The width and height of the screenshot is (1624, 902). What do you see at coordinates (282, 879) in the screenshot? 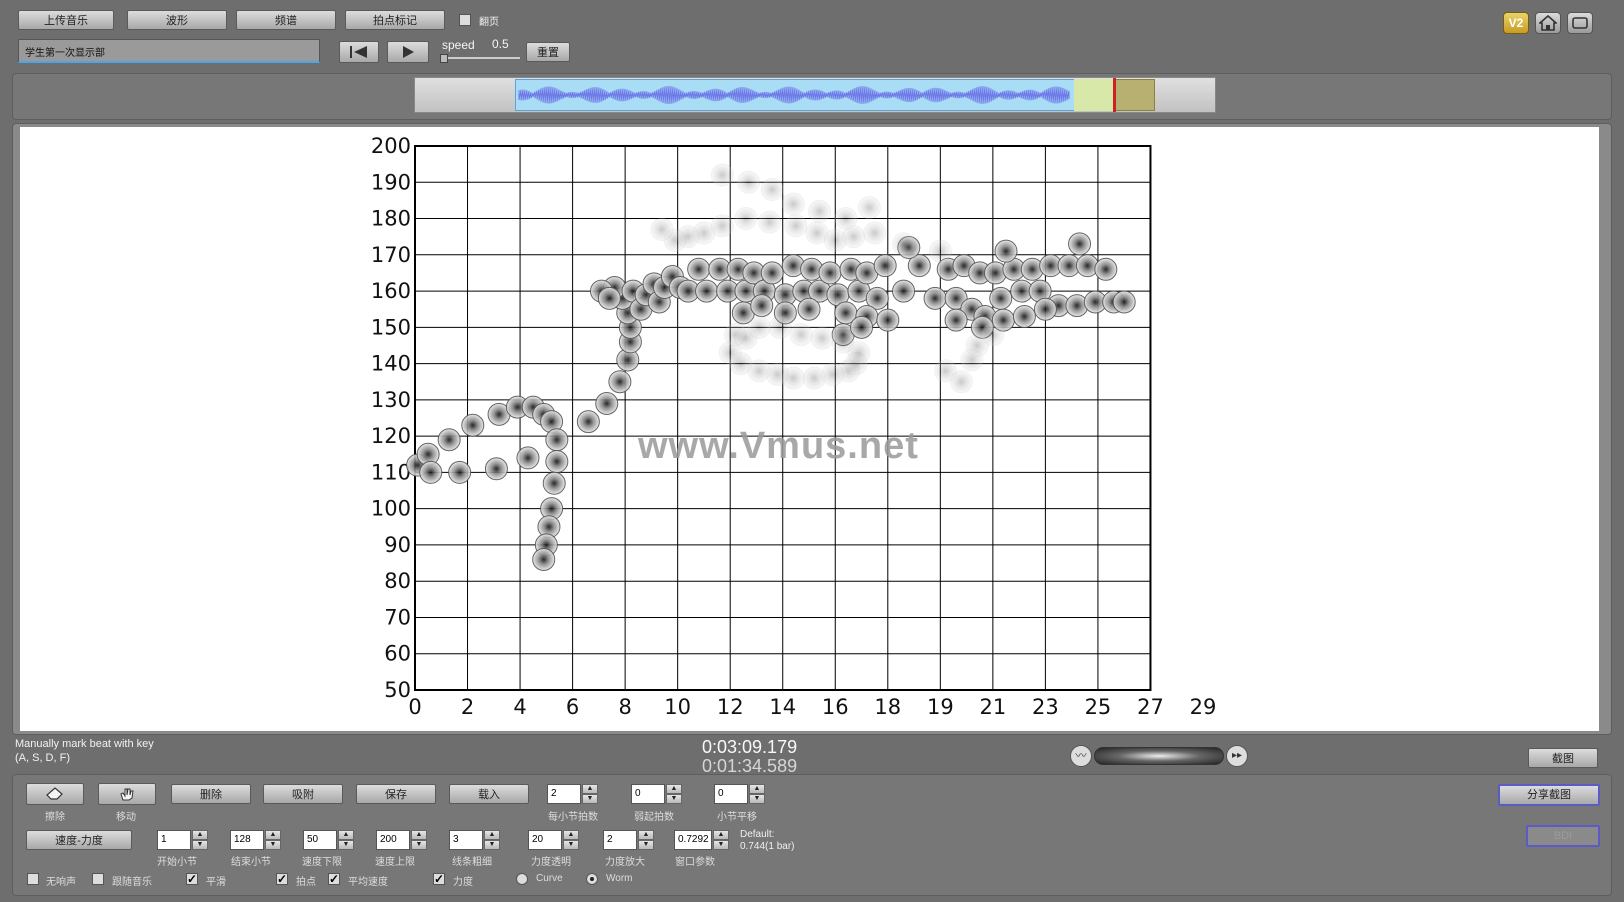
I see `beats-checkbox: ✓` at bounding box center [282, 879].